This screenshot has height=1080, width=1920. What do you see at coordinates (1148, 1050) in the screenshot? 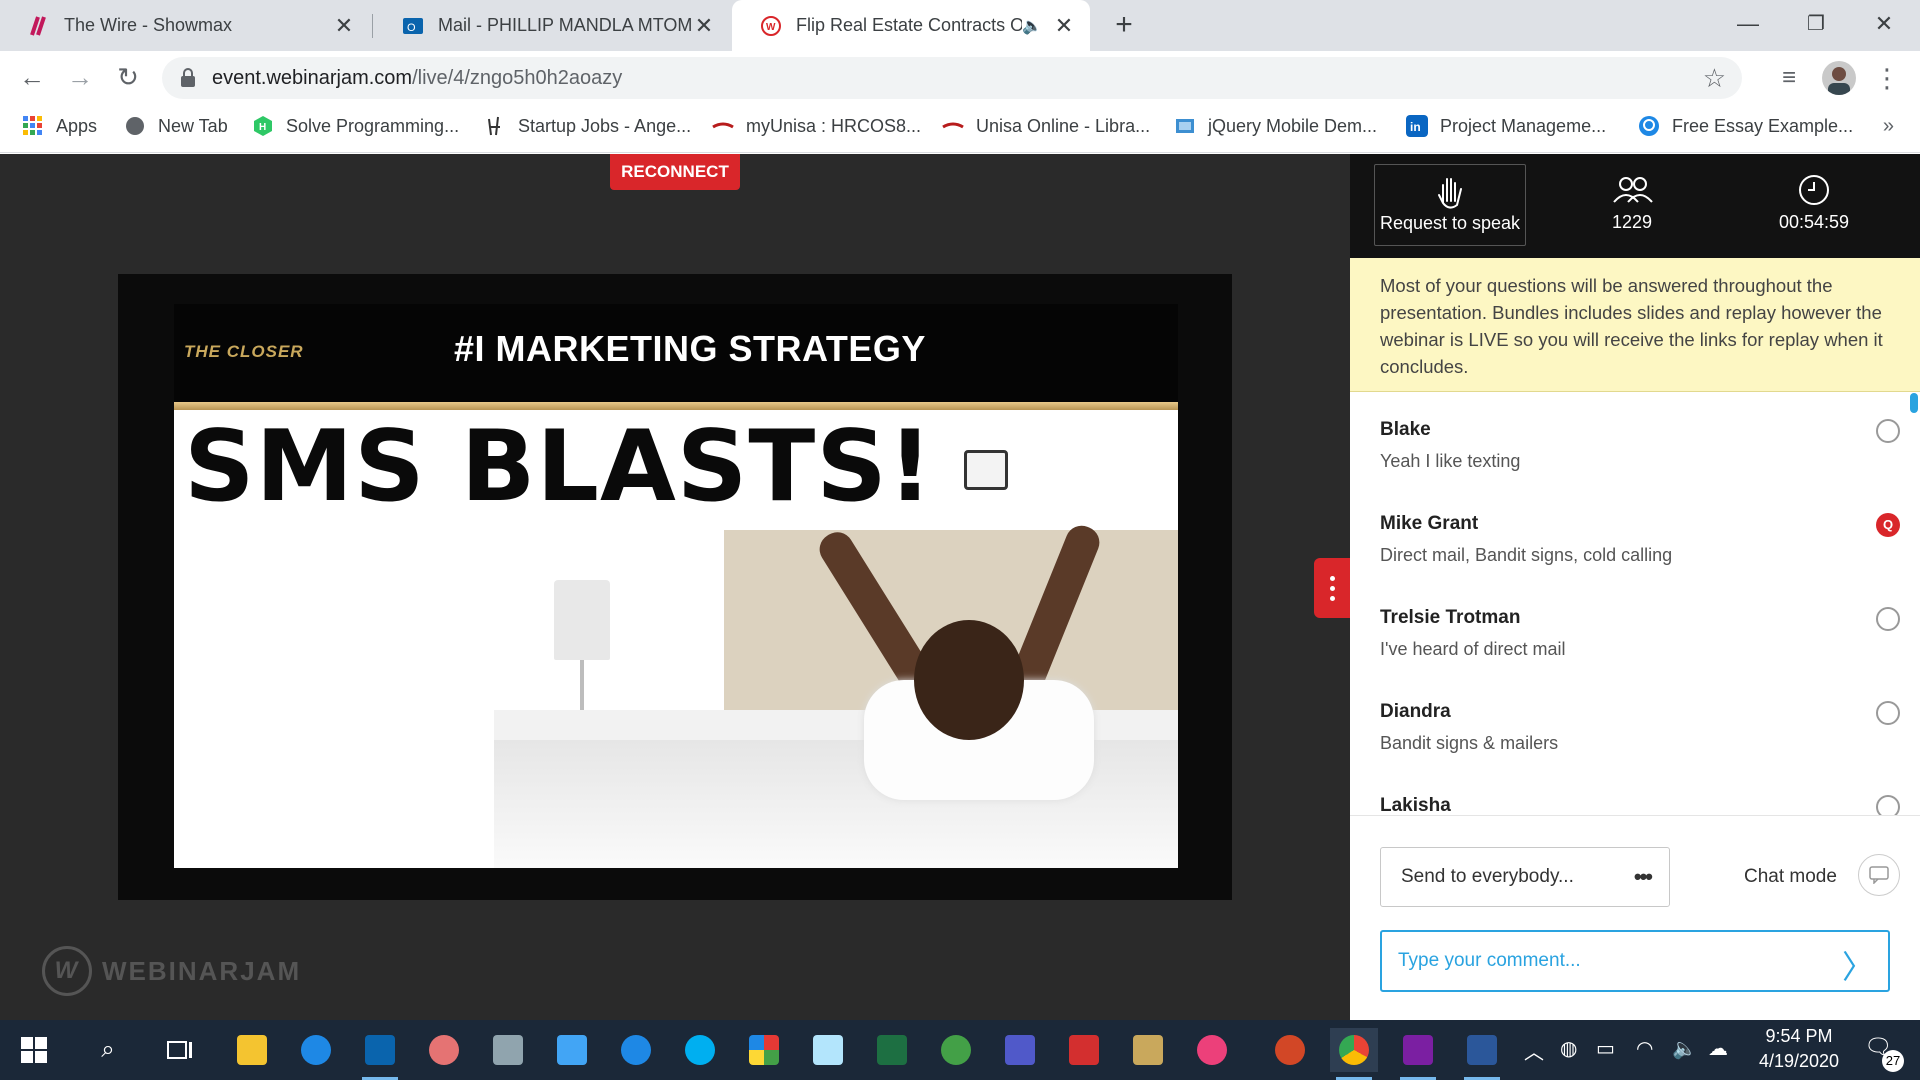
I see `certificate-app-icon` at bounding box center [1148, 1050].